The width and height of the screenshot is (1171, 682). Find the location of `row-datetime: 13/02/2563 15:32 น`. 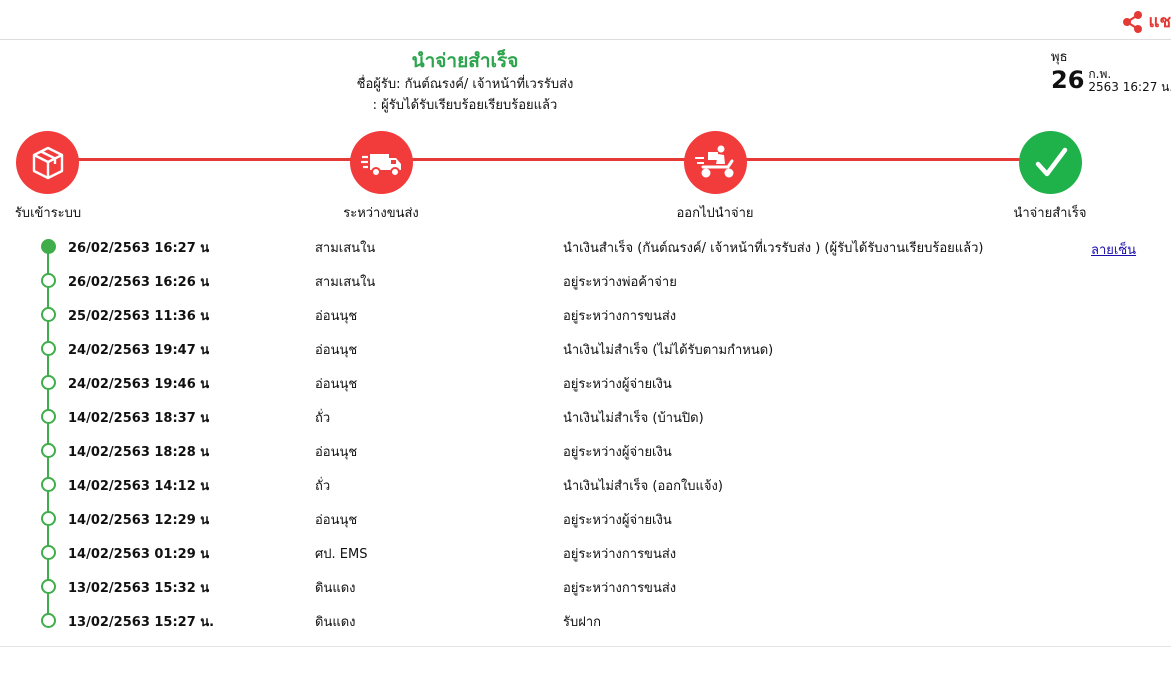

row-datetime: 13/02/2563 15:32 น is located at coordinates (139, 588).